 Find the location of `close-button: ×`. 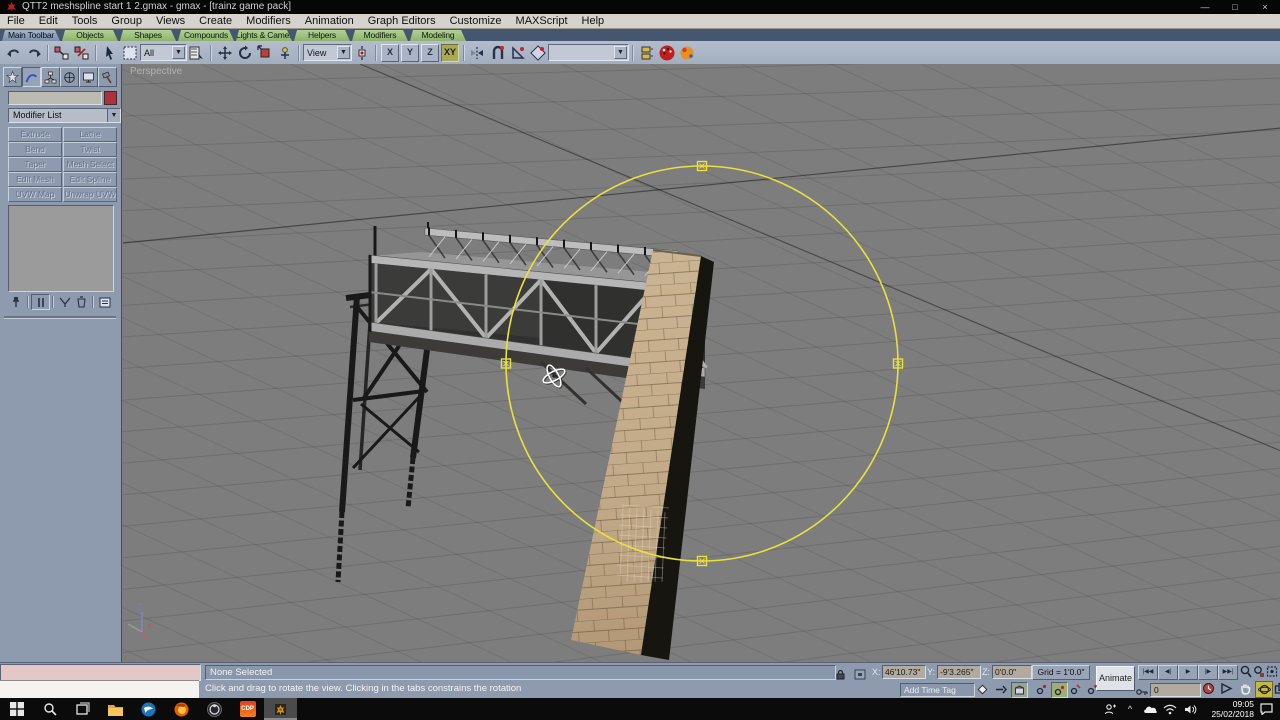

close-button: × is located at coordinates (1265, 7).